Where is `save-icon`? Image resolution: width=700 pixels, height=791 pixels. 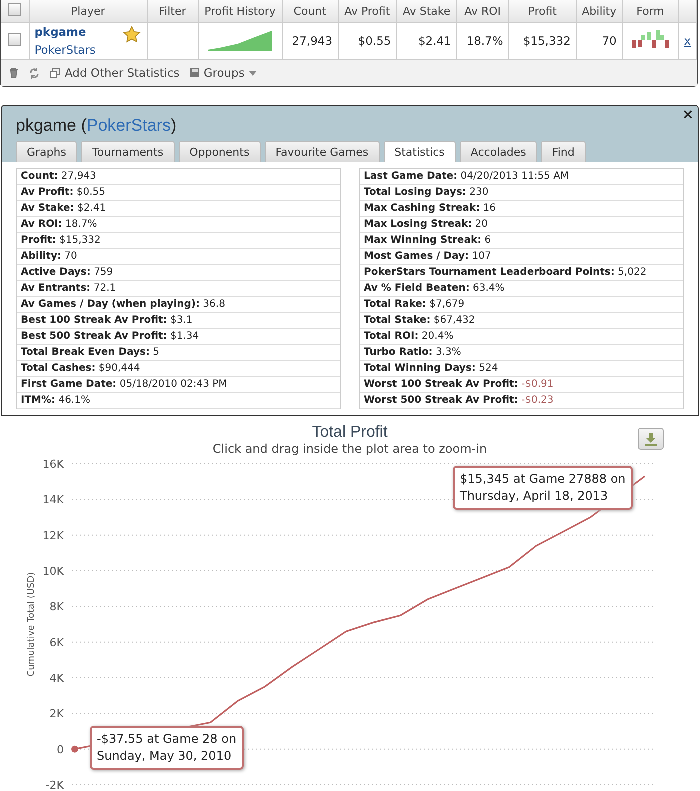 save-icon is located at coordinates (195, 73).